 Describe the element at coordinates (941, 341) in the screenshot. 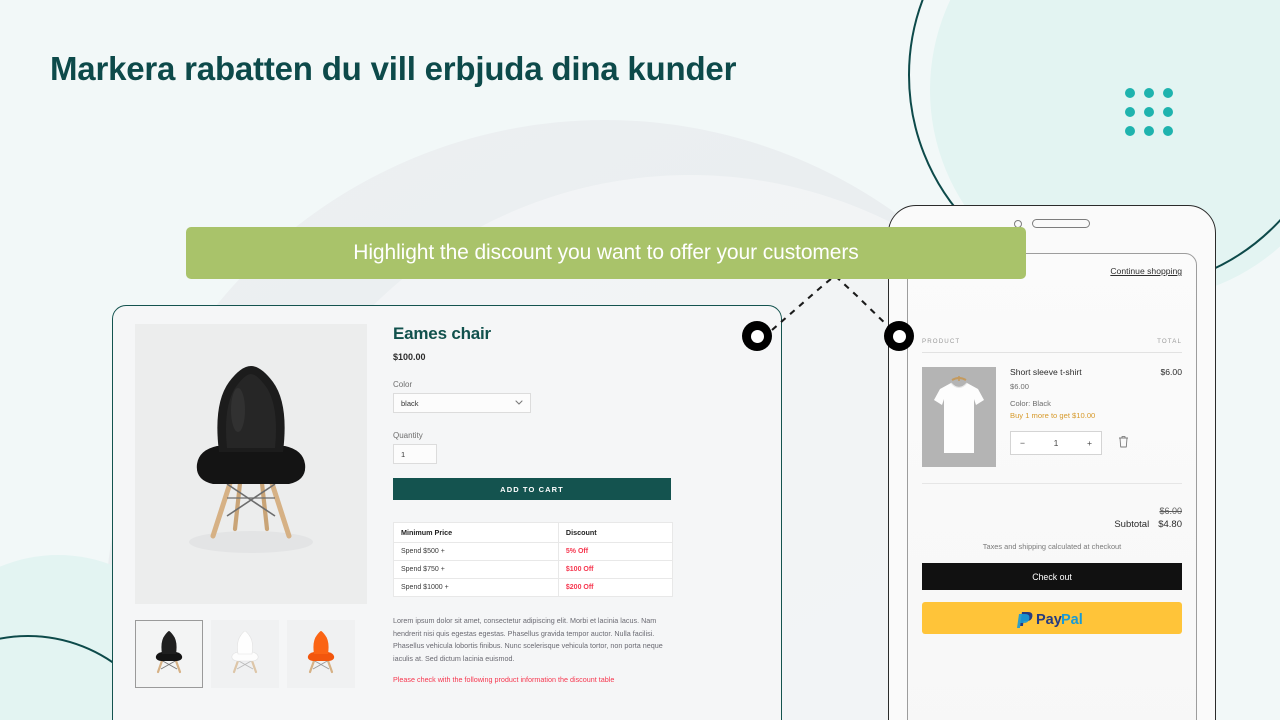

I see `cart-header-product: PRODUCT` at that location.